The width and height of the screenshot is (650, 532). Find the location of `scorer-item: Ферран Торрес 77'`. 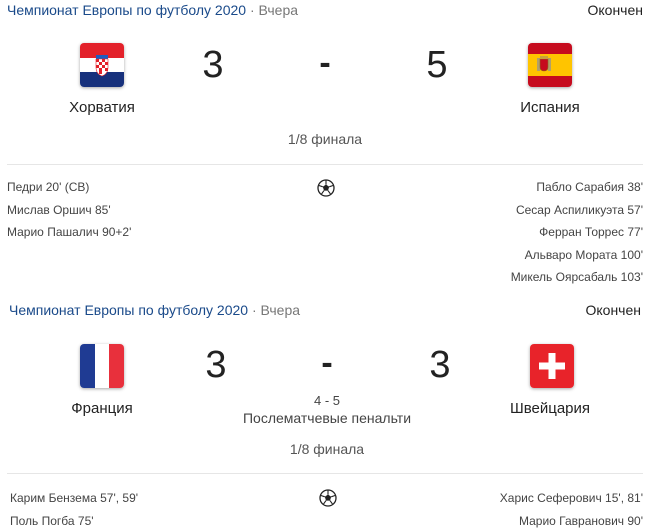

scorer-item: Ферран Торрес 77' is located at coordinates (591, 232).